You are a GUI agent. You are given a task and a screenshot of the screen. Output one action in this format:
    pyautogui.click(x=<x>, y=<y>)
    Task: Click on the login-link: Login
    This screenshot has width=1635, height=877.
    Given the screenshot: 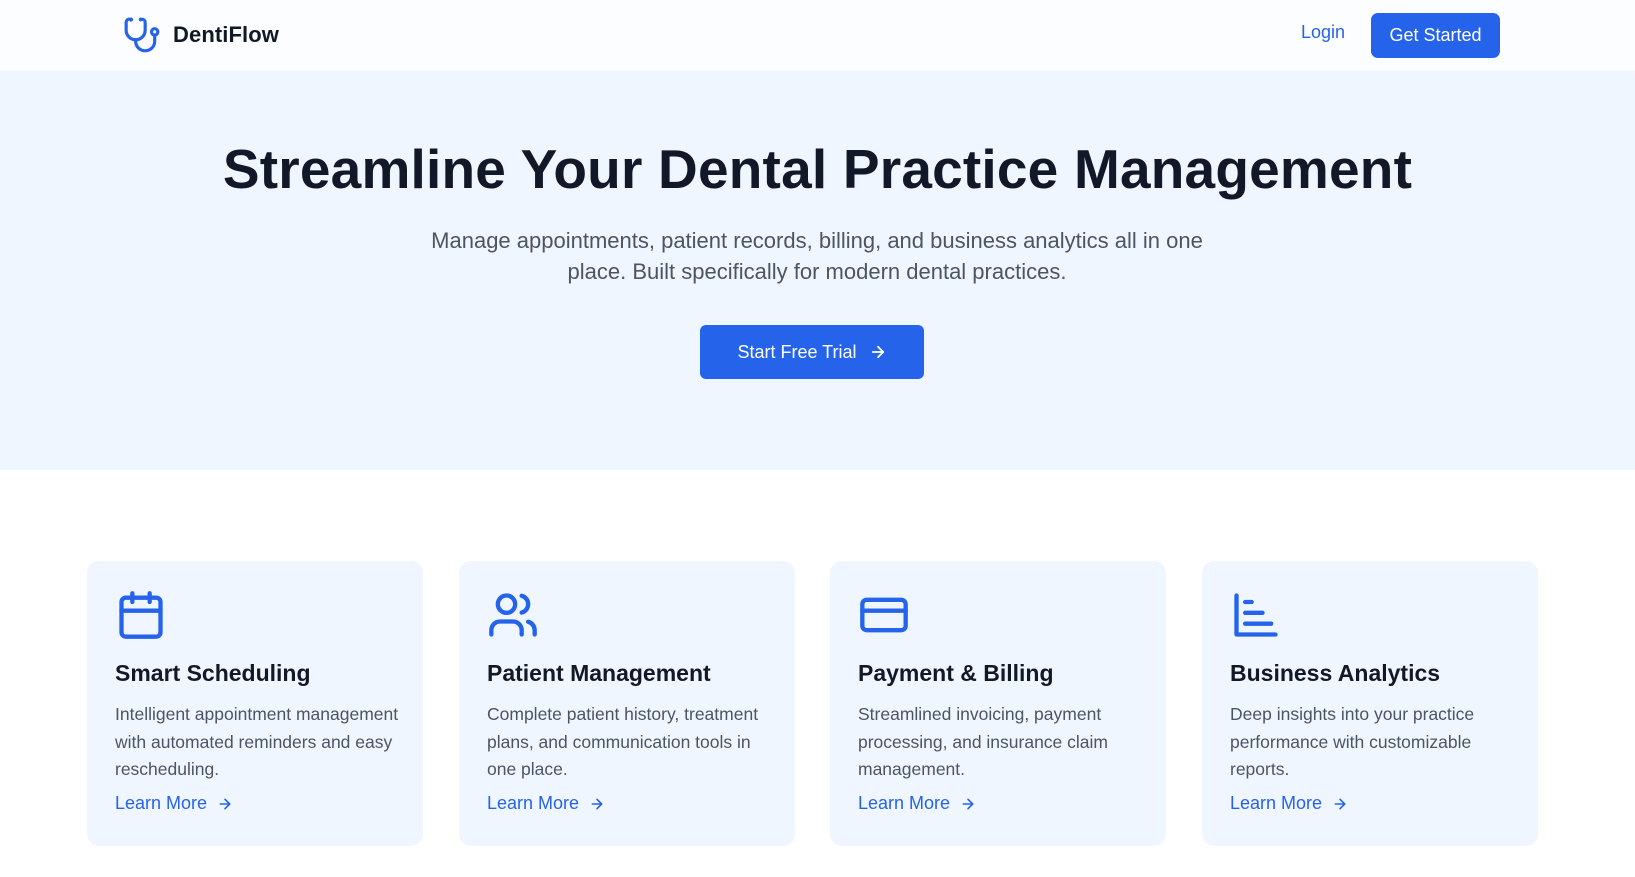 What is the action you would take?
    pyautogui.click(x=1323, y=32)
    